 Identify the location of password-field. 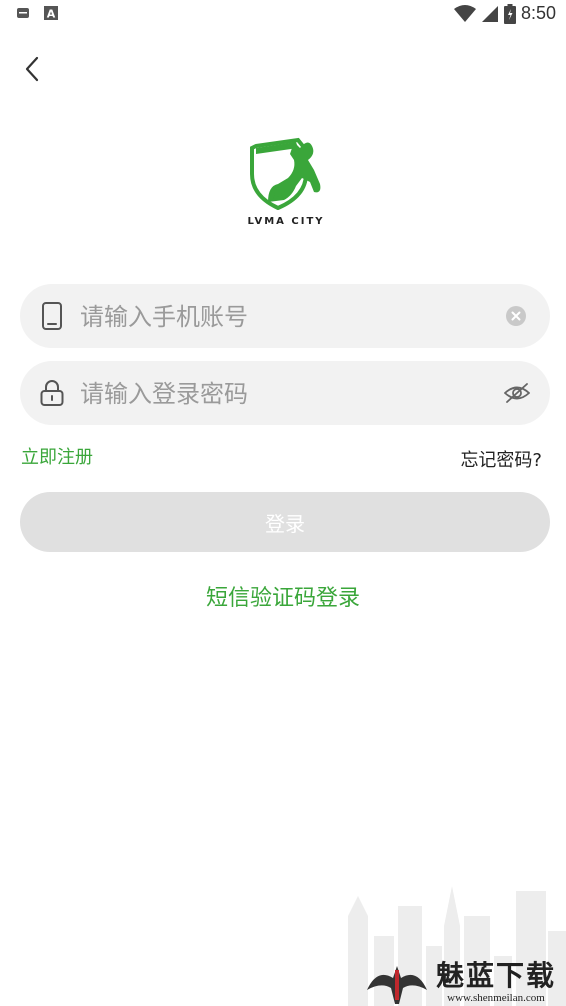
(285, 393).